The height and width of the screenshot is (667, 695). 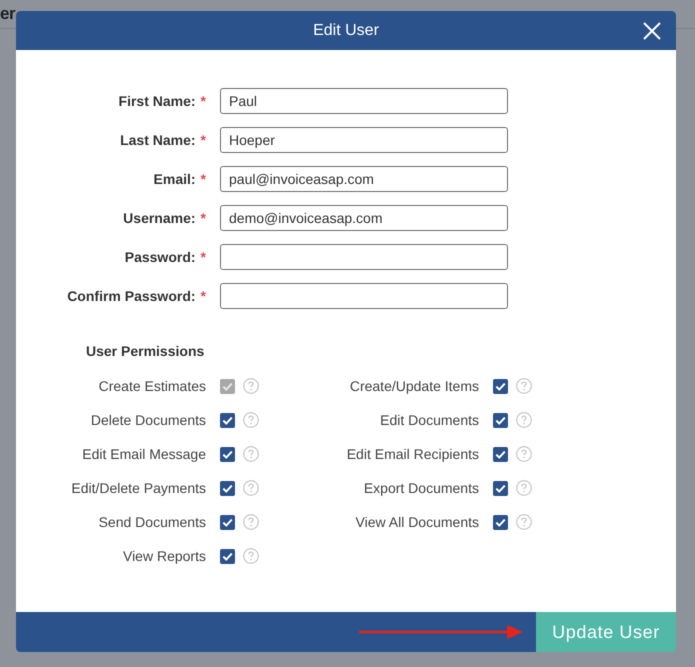 What do you see at coordinates (416, 522) in the screenshot?
I see `permission-label: View All Documents` at bounding box center [416, 522].